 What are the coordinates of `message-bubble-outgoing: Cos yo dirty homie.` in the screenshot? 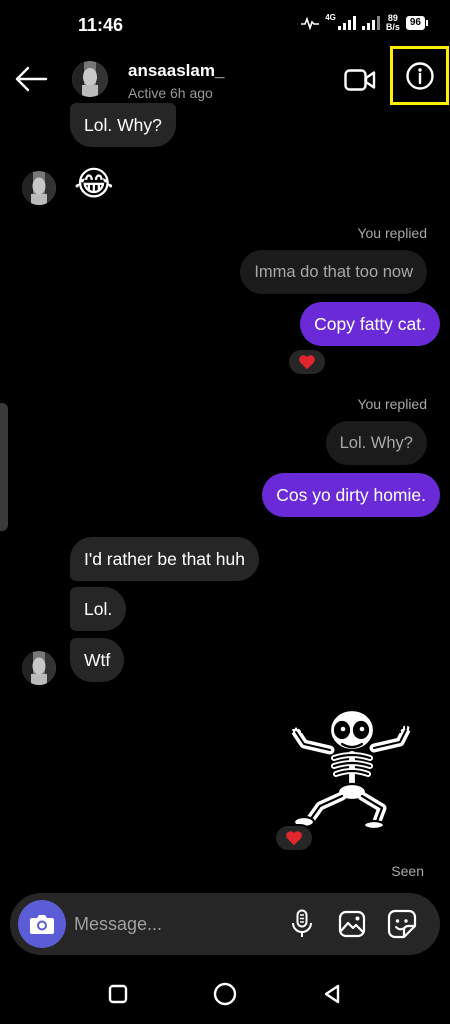 It's located at (351, 495).